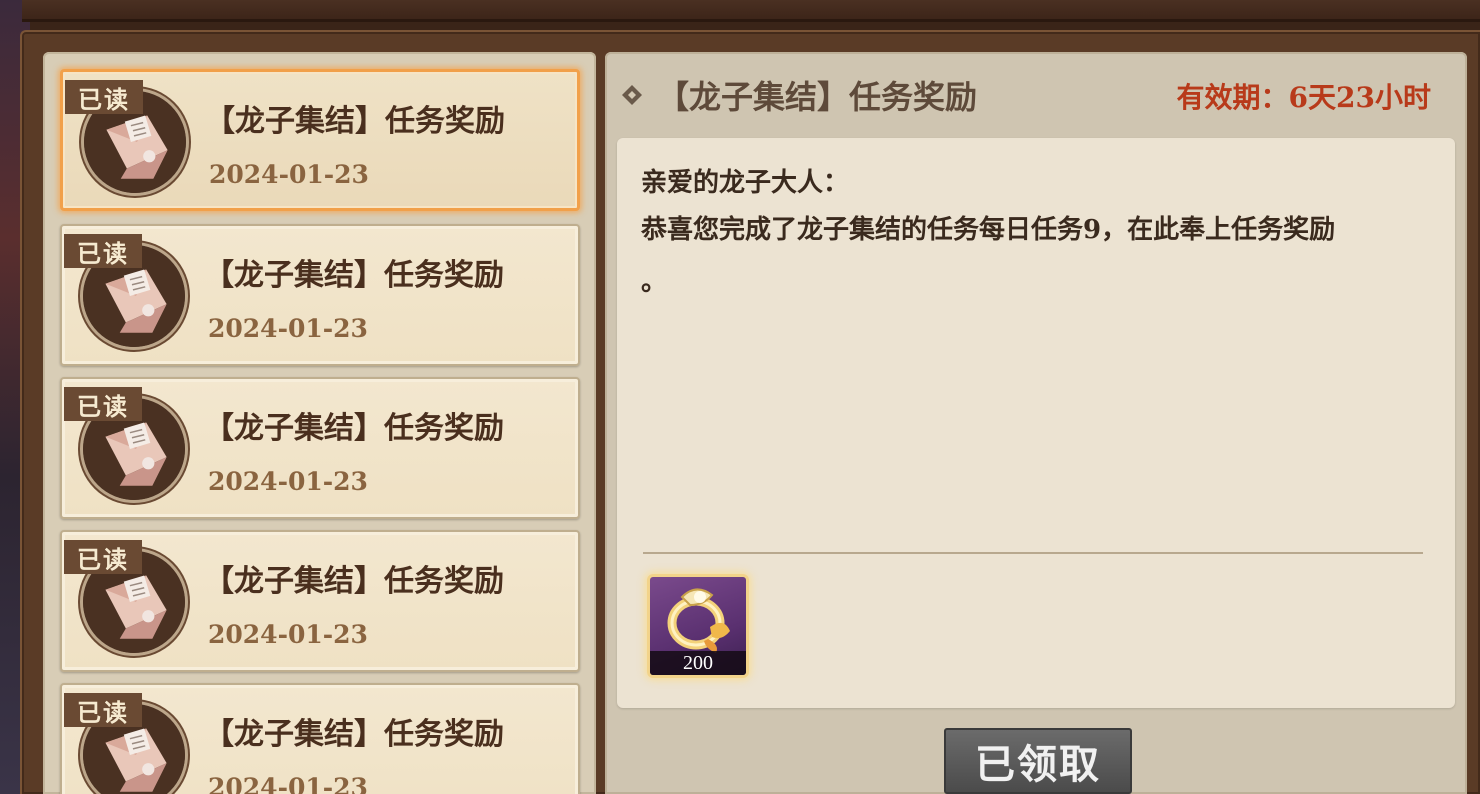 This screenshot has width=1480, height=794. What do you see at coordinates (1033, 553) in the screenshot?
I see `divider` at bounding box center [1033, 553].